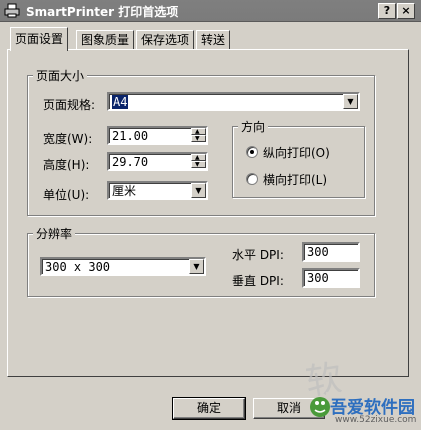 This screenshot has height=430, width=421. I want to click on radio-selected-icon, so click(252, 152).